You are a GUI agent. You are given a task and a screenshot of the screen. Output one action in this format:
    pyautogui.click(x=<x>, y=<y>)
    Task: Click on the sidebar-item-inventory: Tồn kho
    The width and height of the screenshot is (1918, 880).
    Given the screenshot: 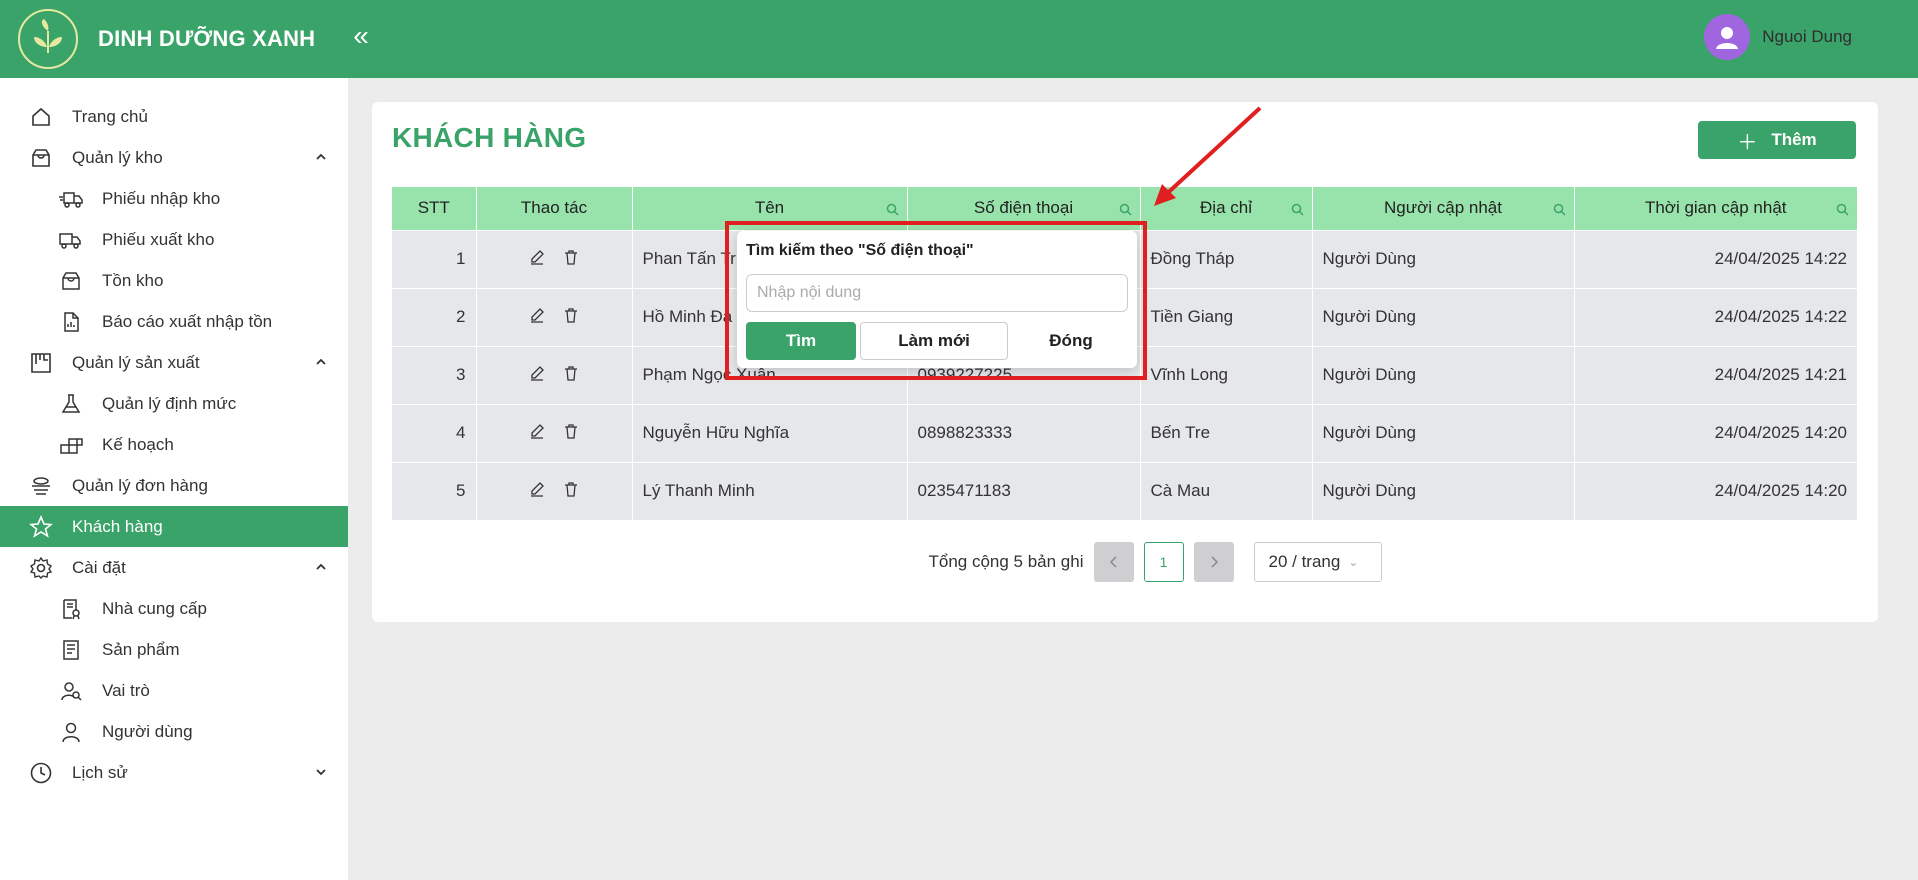 What is the action you would take?
    pyautogui.click(x=174, y=280)
    